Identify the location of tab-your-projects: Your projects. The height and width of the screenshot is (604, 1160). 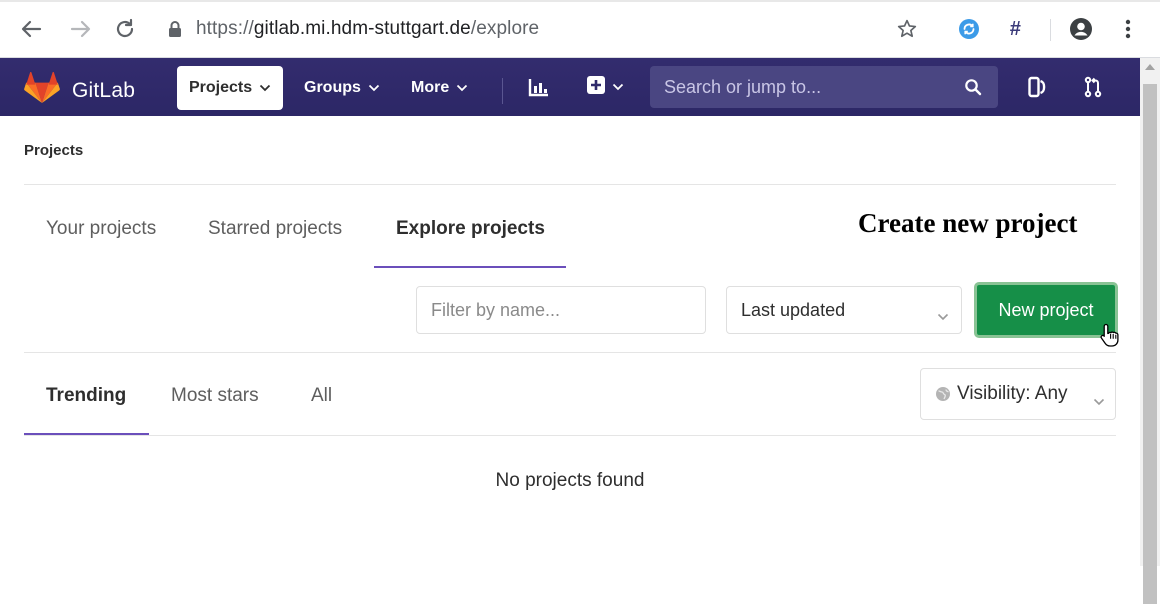
(101, 229).